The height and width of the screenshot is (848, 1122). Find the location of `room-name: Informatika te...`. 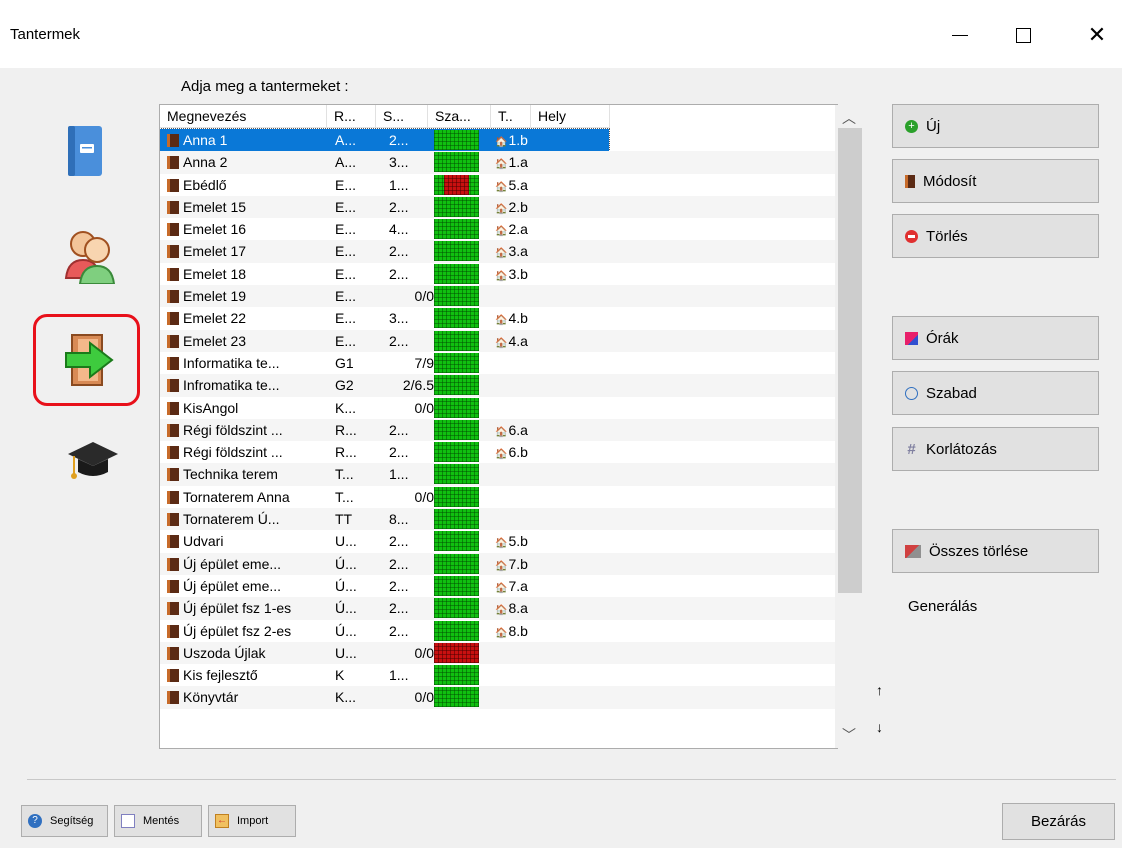

room-name: Informatika te... is located at coordinates (231, 362).